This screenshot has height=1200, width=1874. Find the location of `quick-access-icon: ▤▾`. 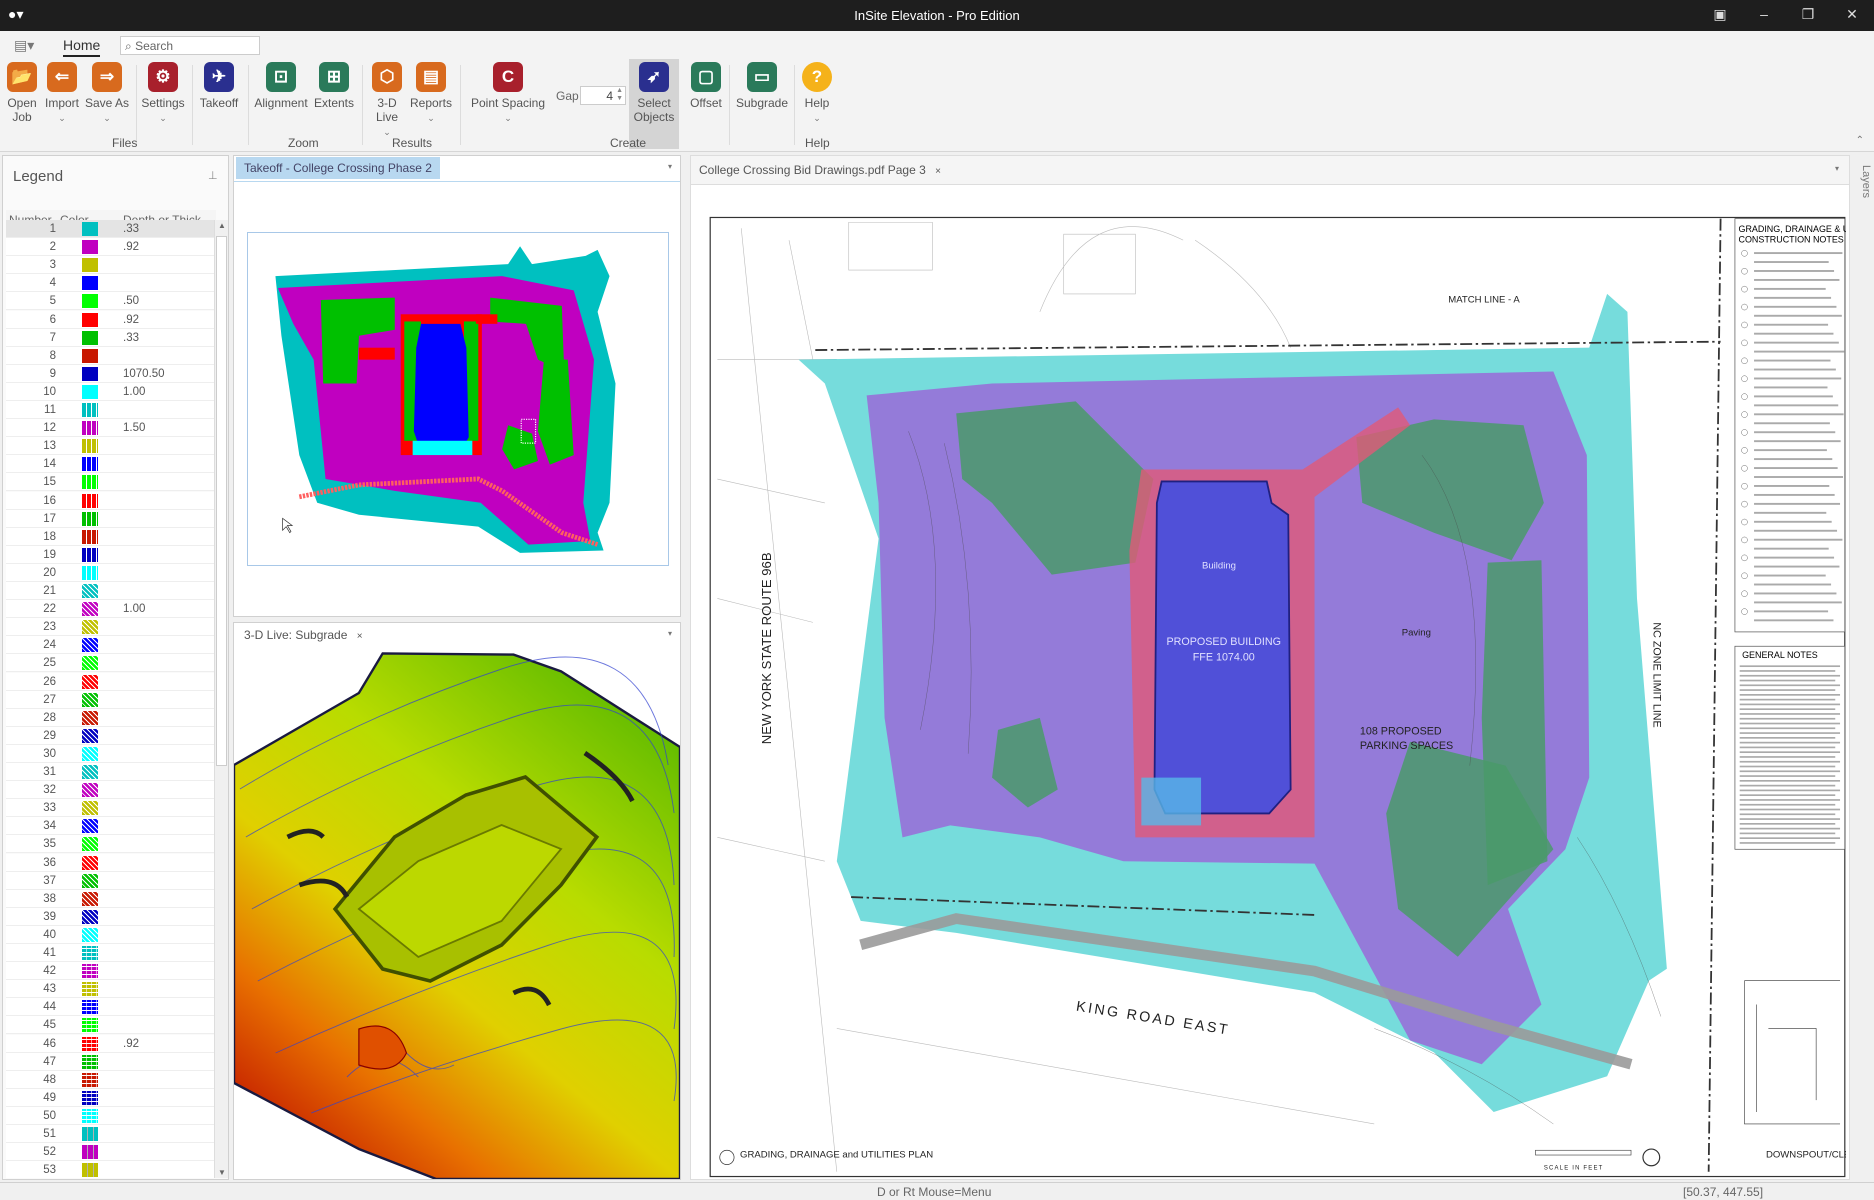

quick-access-icon: ▤▾ is located at coordinates (24, 45).